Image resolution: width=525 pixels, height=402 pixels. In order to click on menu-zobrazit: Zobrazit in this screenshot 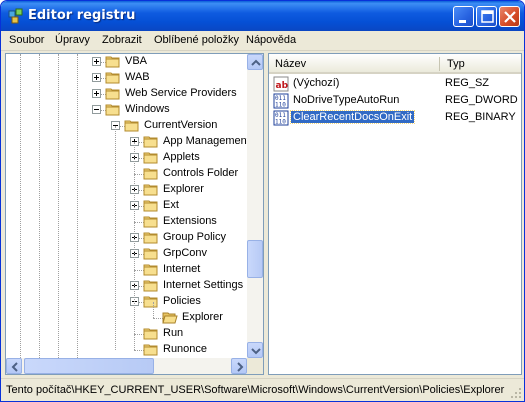, I will do `click(122, 40)`.